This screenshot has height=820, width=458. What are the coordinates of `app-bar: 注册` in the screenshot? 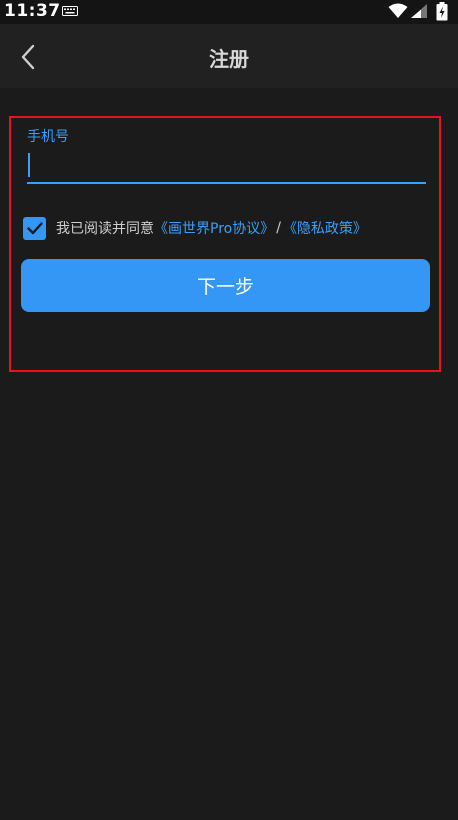 It's located at (229, 56).